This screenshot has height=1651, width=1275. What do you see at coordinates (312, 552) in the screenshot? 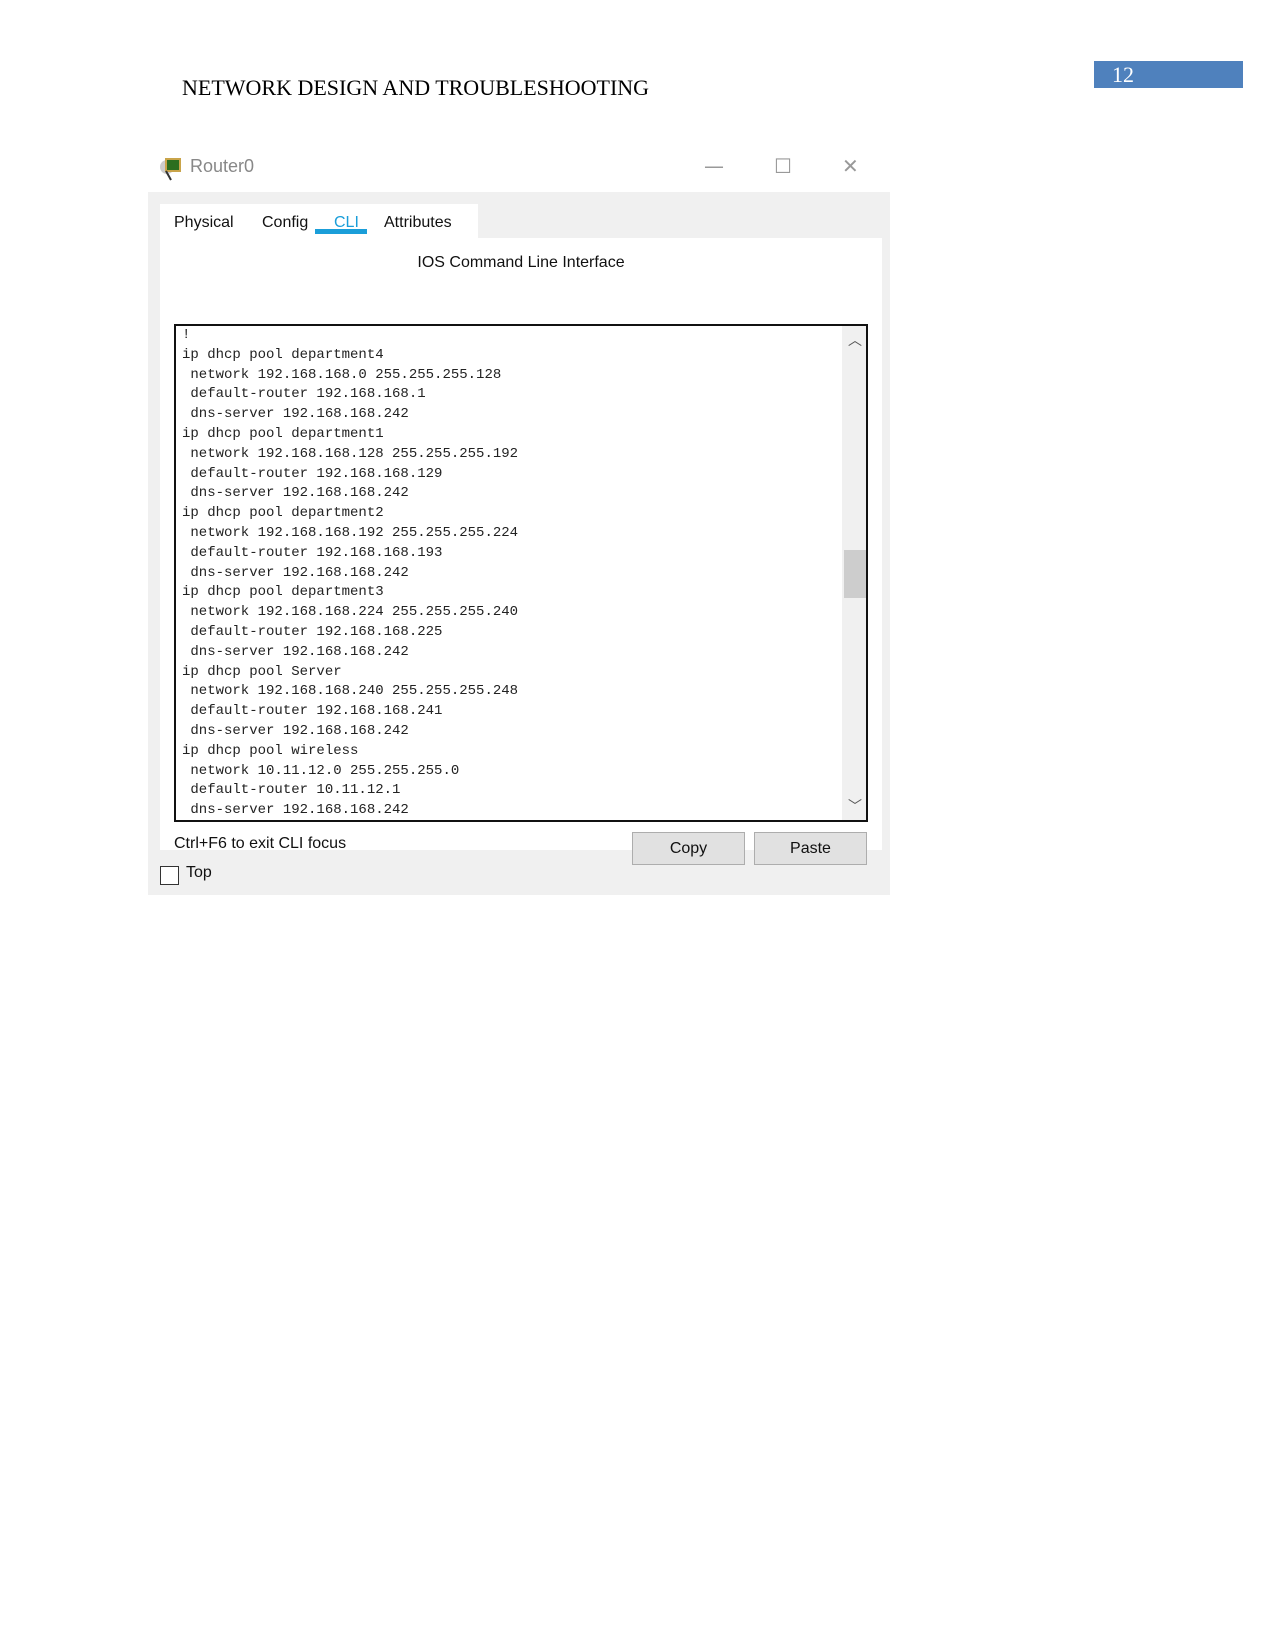
I see `cli-line: default-router 192.168.168.193` at bounding box center [312, 552].